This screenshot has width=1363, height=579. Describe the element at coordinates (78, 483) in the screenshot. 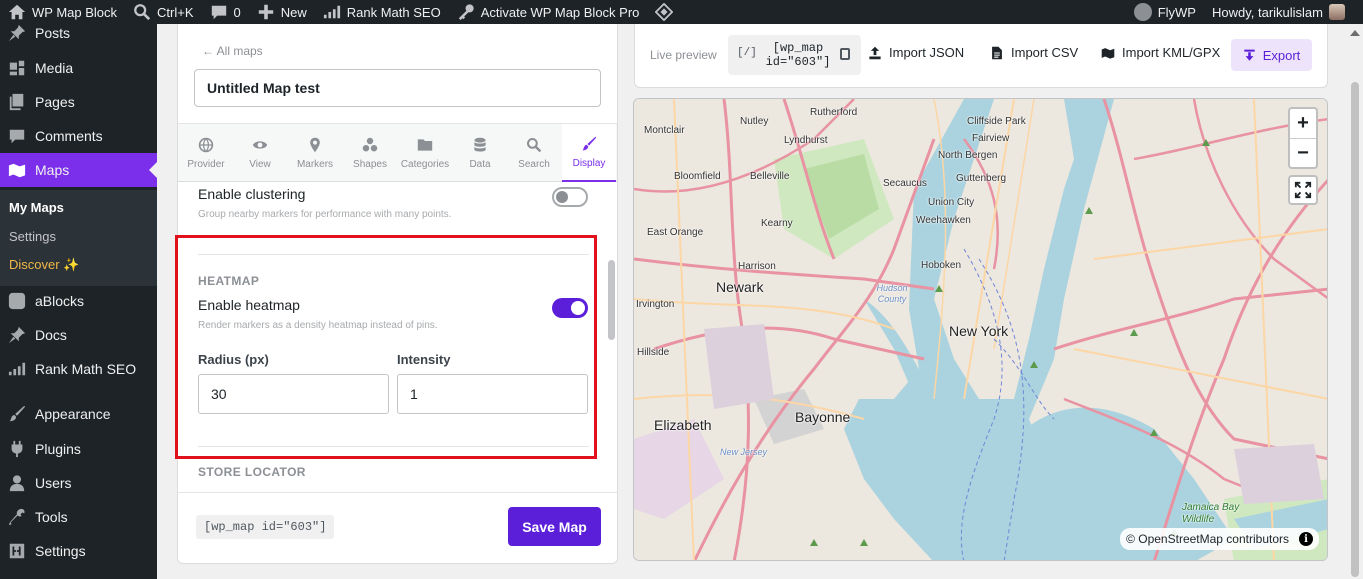

I see `sidebar-item-users: Users` at that location.